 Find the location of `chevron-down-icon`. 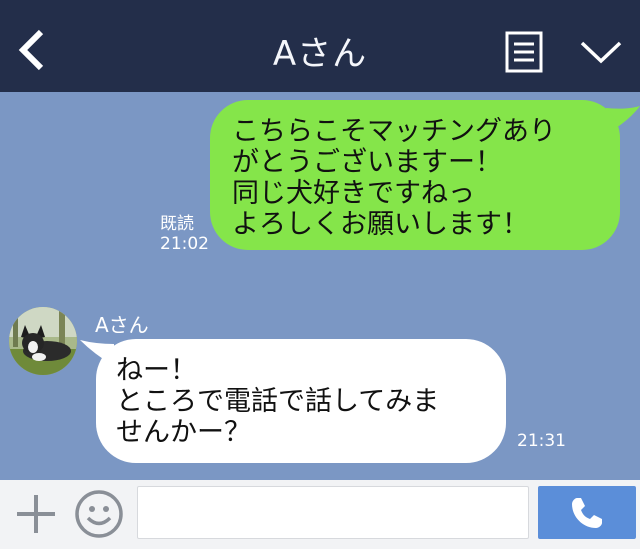

chevron-down-icon is located at coordinates (601, 52).